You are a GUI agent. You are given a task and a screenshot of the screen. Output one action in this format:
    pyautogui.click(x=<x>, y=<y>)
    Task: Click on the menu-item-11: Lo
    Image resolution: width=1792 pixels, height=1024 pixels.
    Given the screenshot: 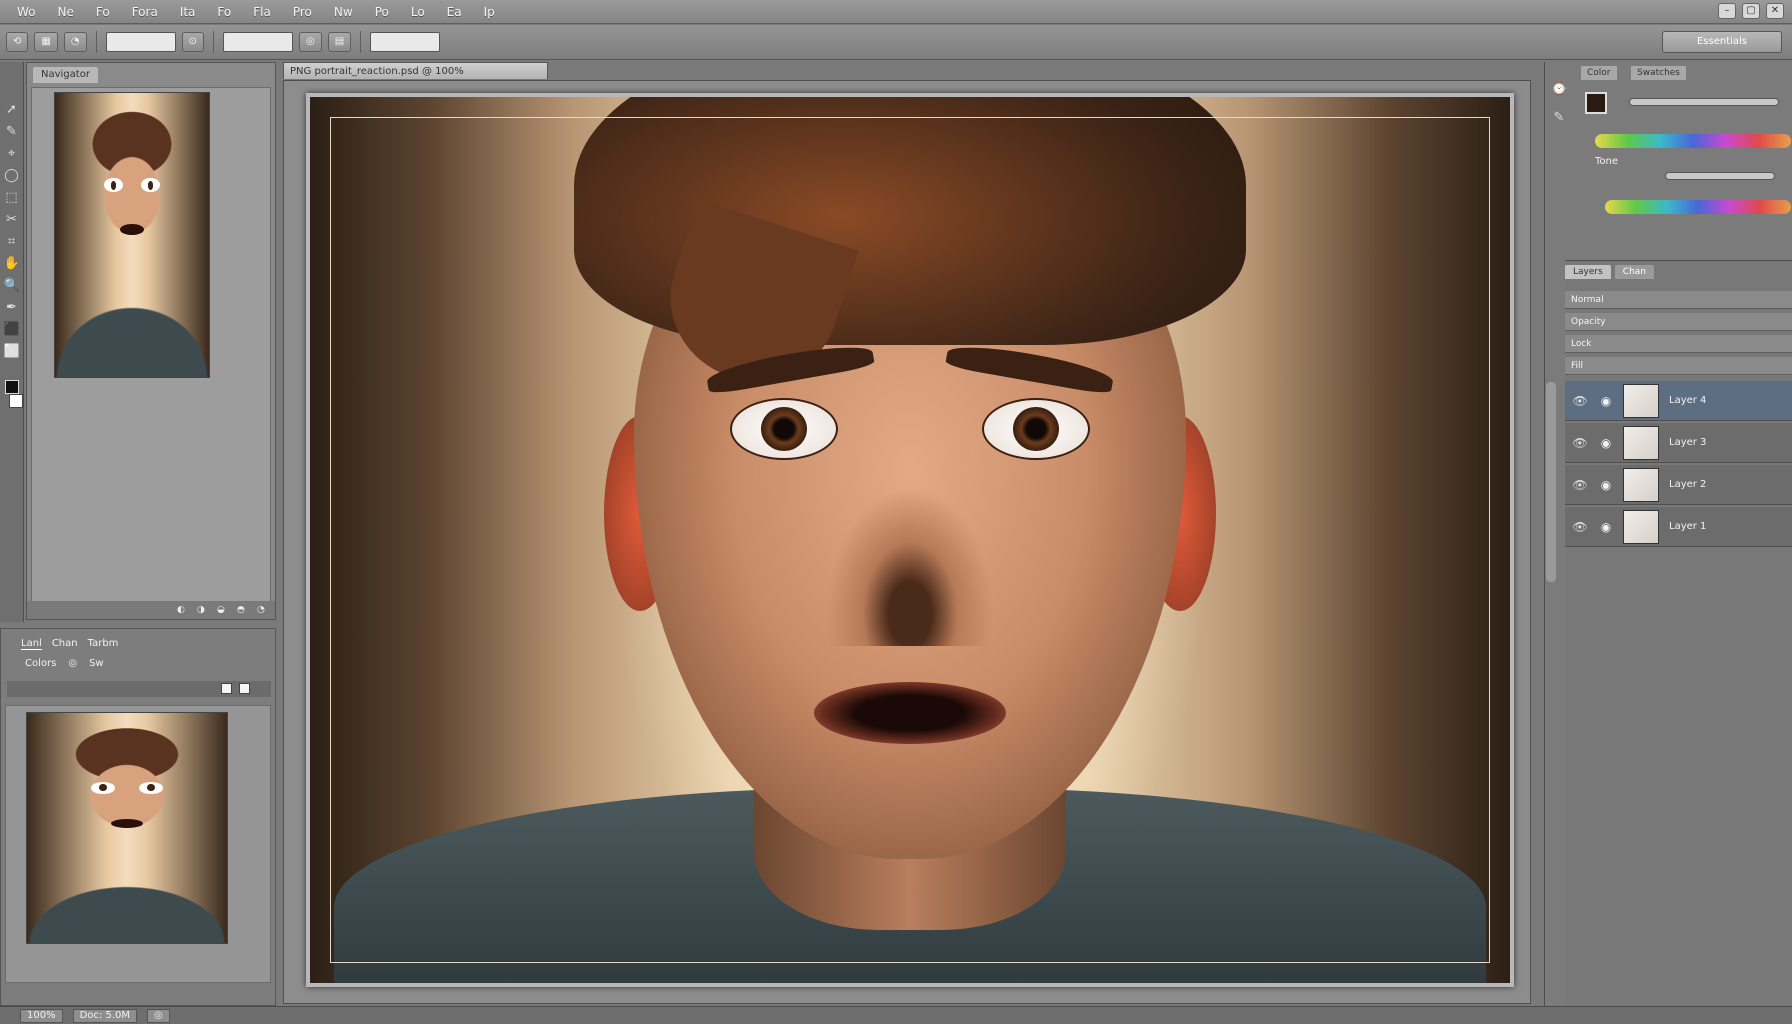 What is the action you would take?
    pyautogui.click(x=418, y=12)
    